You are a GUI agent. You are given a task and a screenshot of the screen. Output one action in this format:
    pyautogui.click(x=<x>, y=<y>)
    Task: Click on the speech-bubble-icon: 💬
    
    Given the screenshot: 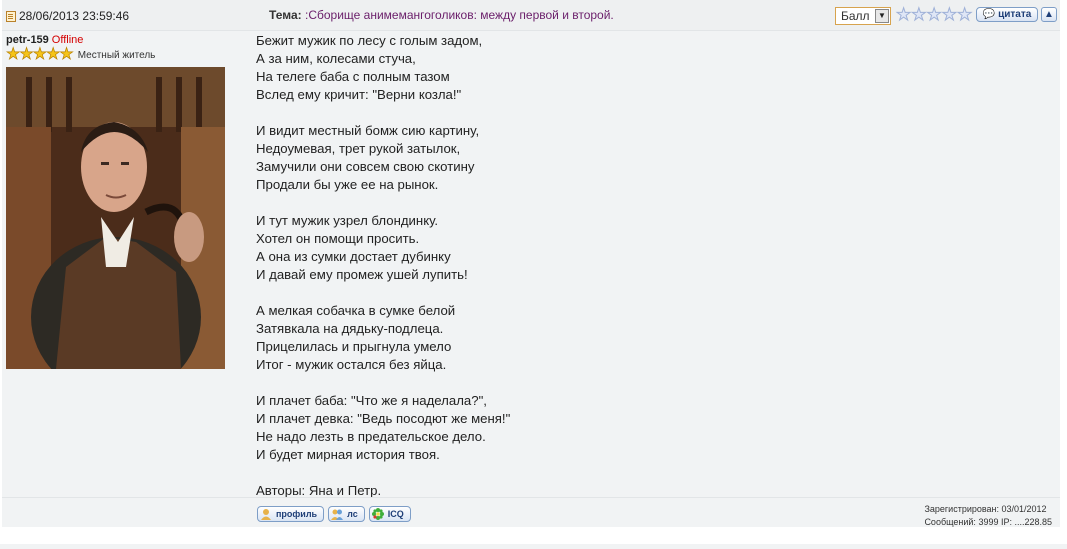 What is the action you would take?
    pyautogui.click(x=989, y=14)
    